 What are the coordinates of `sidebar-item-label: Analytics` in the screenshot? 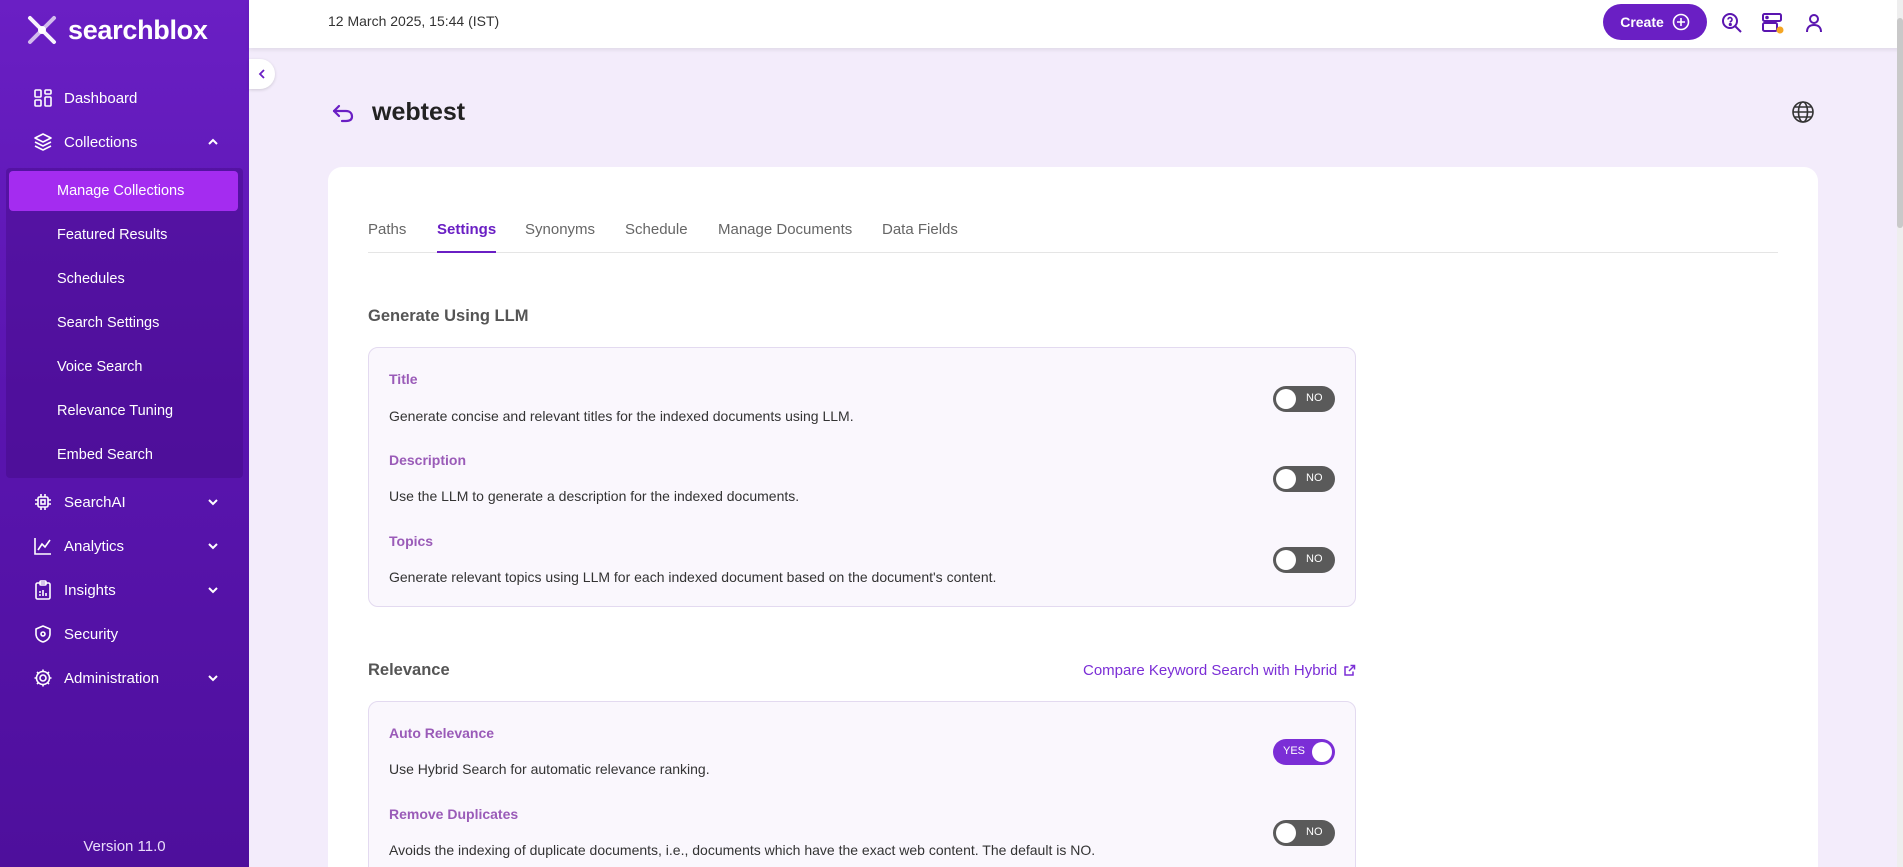 It's located at (94, 546).